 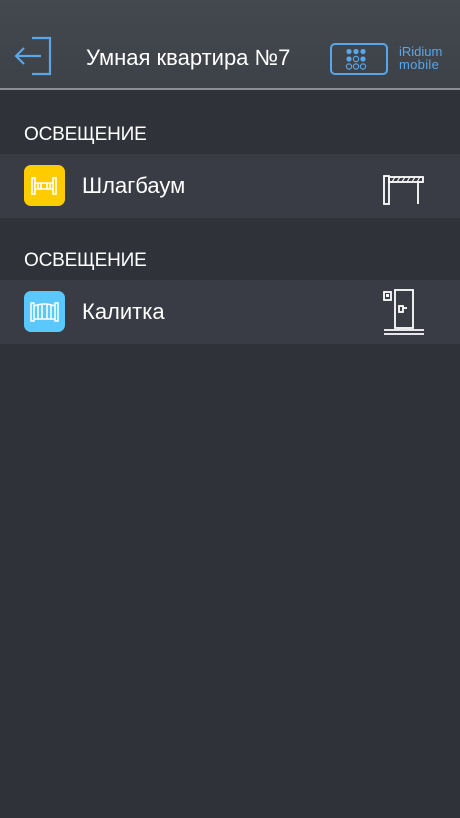 I want to click on device-label: Калитка, so click(x=123, y=311).